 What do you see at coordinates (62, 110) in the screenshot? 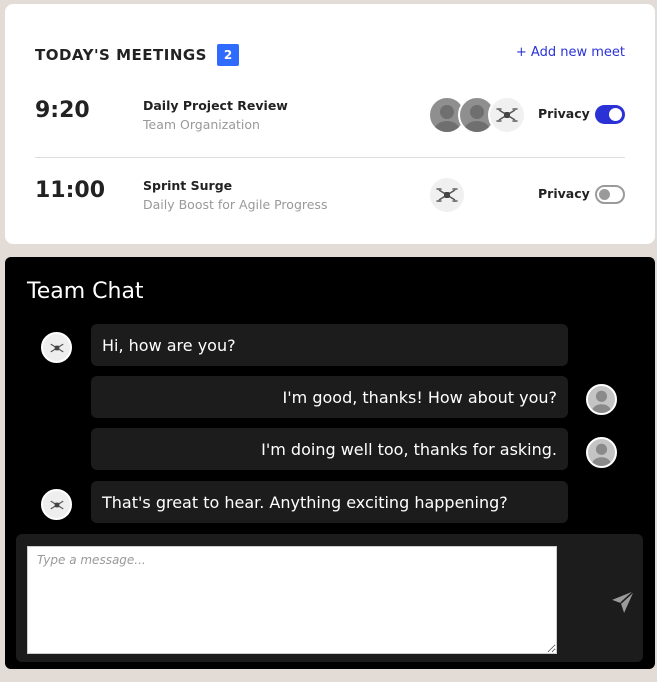
I see `meeting-time: 9:20` at bounding box center [62, 110].